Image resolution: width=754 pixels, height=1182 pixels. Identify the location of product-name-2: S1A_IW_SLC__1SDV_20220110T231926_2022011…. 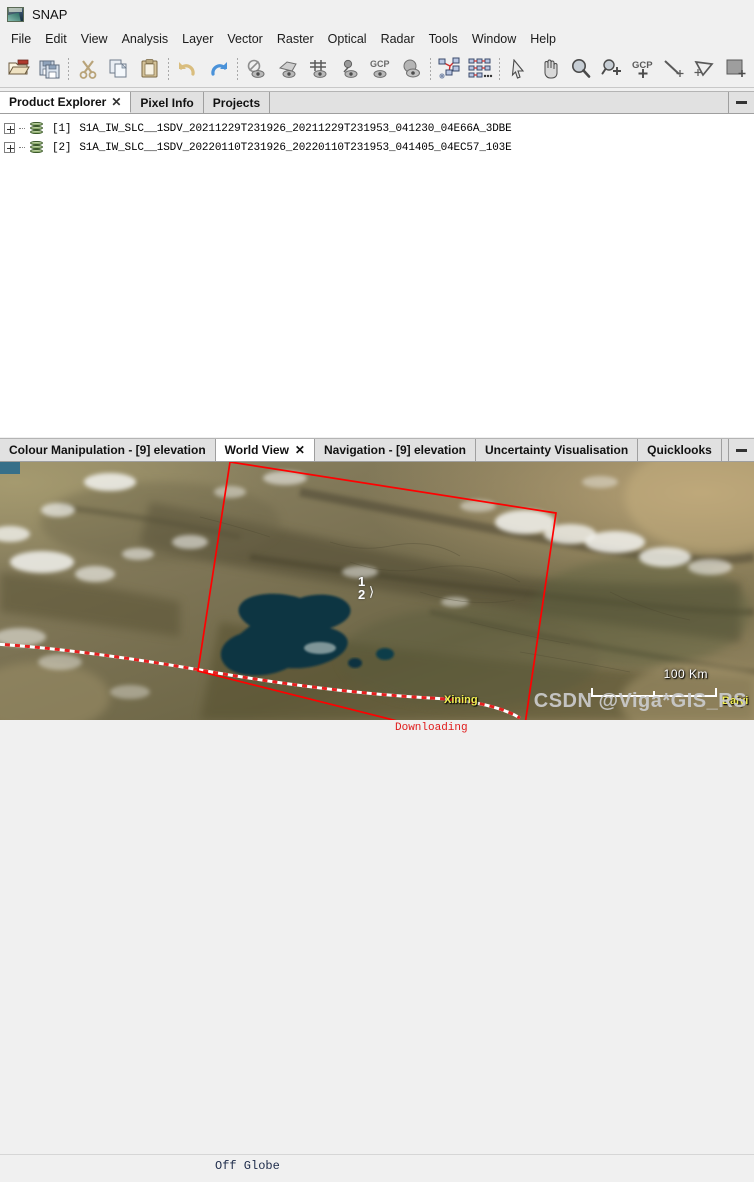
(295, 147).